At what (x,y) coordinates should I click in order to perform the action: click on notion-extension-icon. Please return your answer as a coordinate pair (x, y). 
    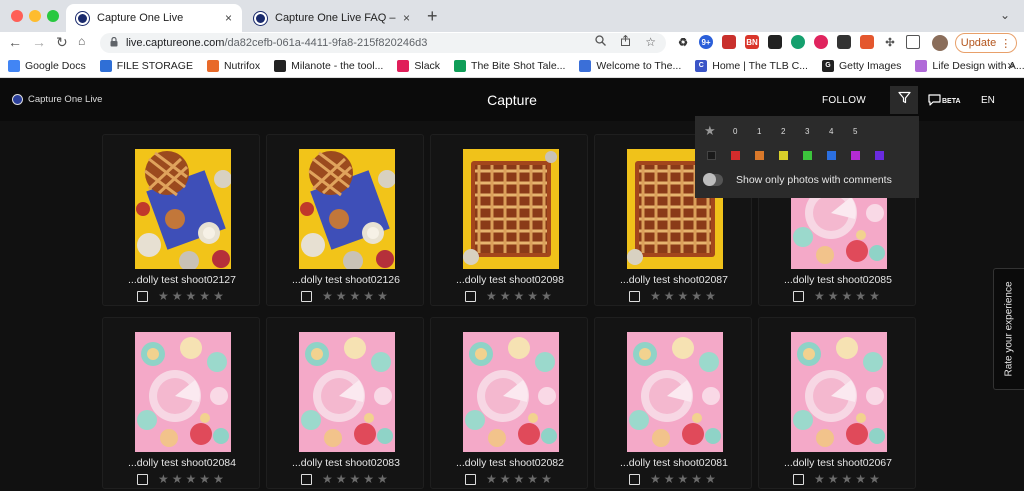
    Looking at the image, I should click on (775, 42).